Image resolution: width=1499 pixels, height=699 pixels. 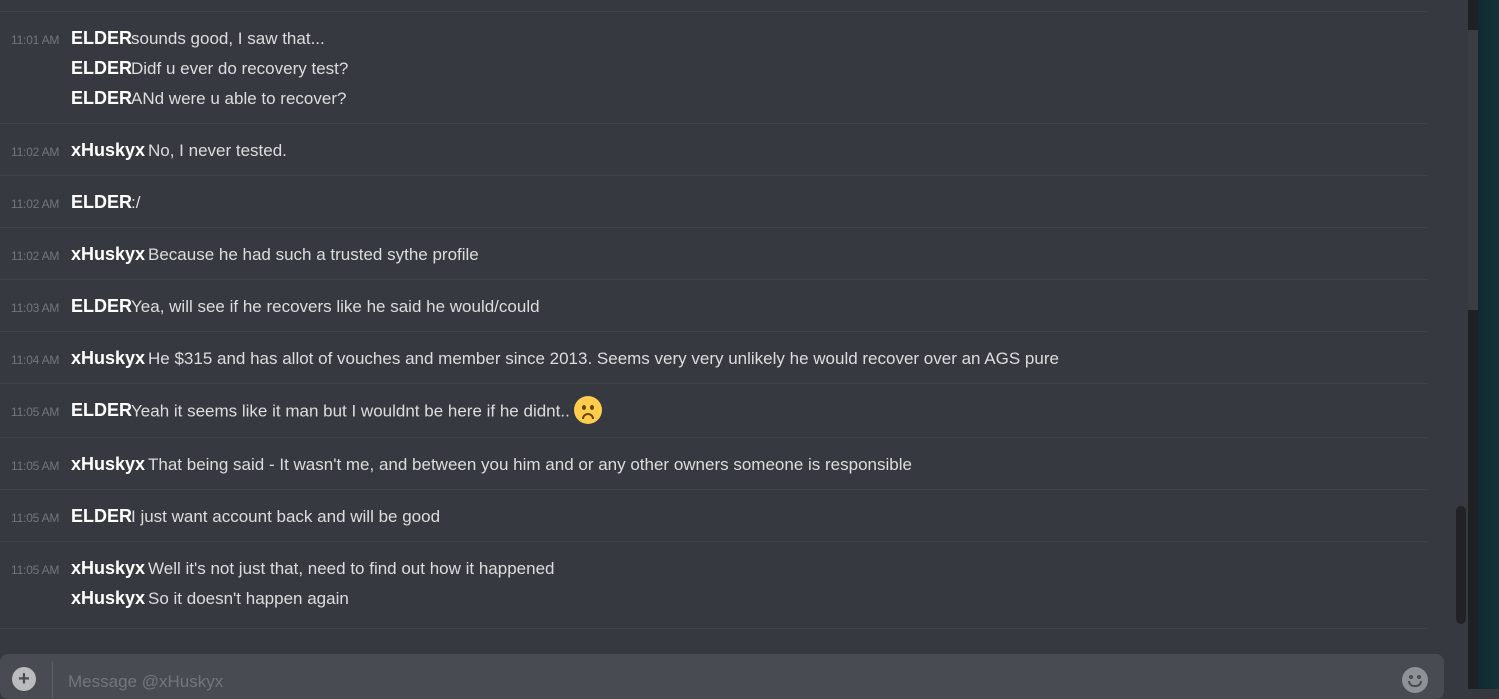 What do you see at coordinates (713, 99) in the screenshot?
I see `message-line: ELDER ANd were u able to recover?` at bounding box center [713, 99].